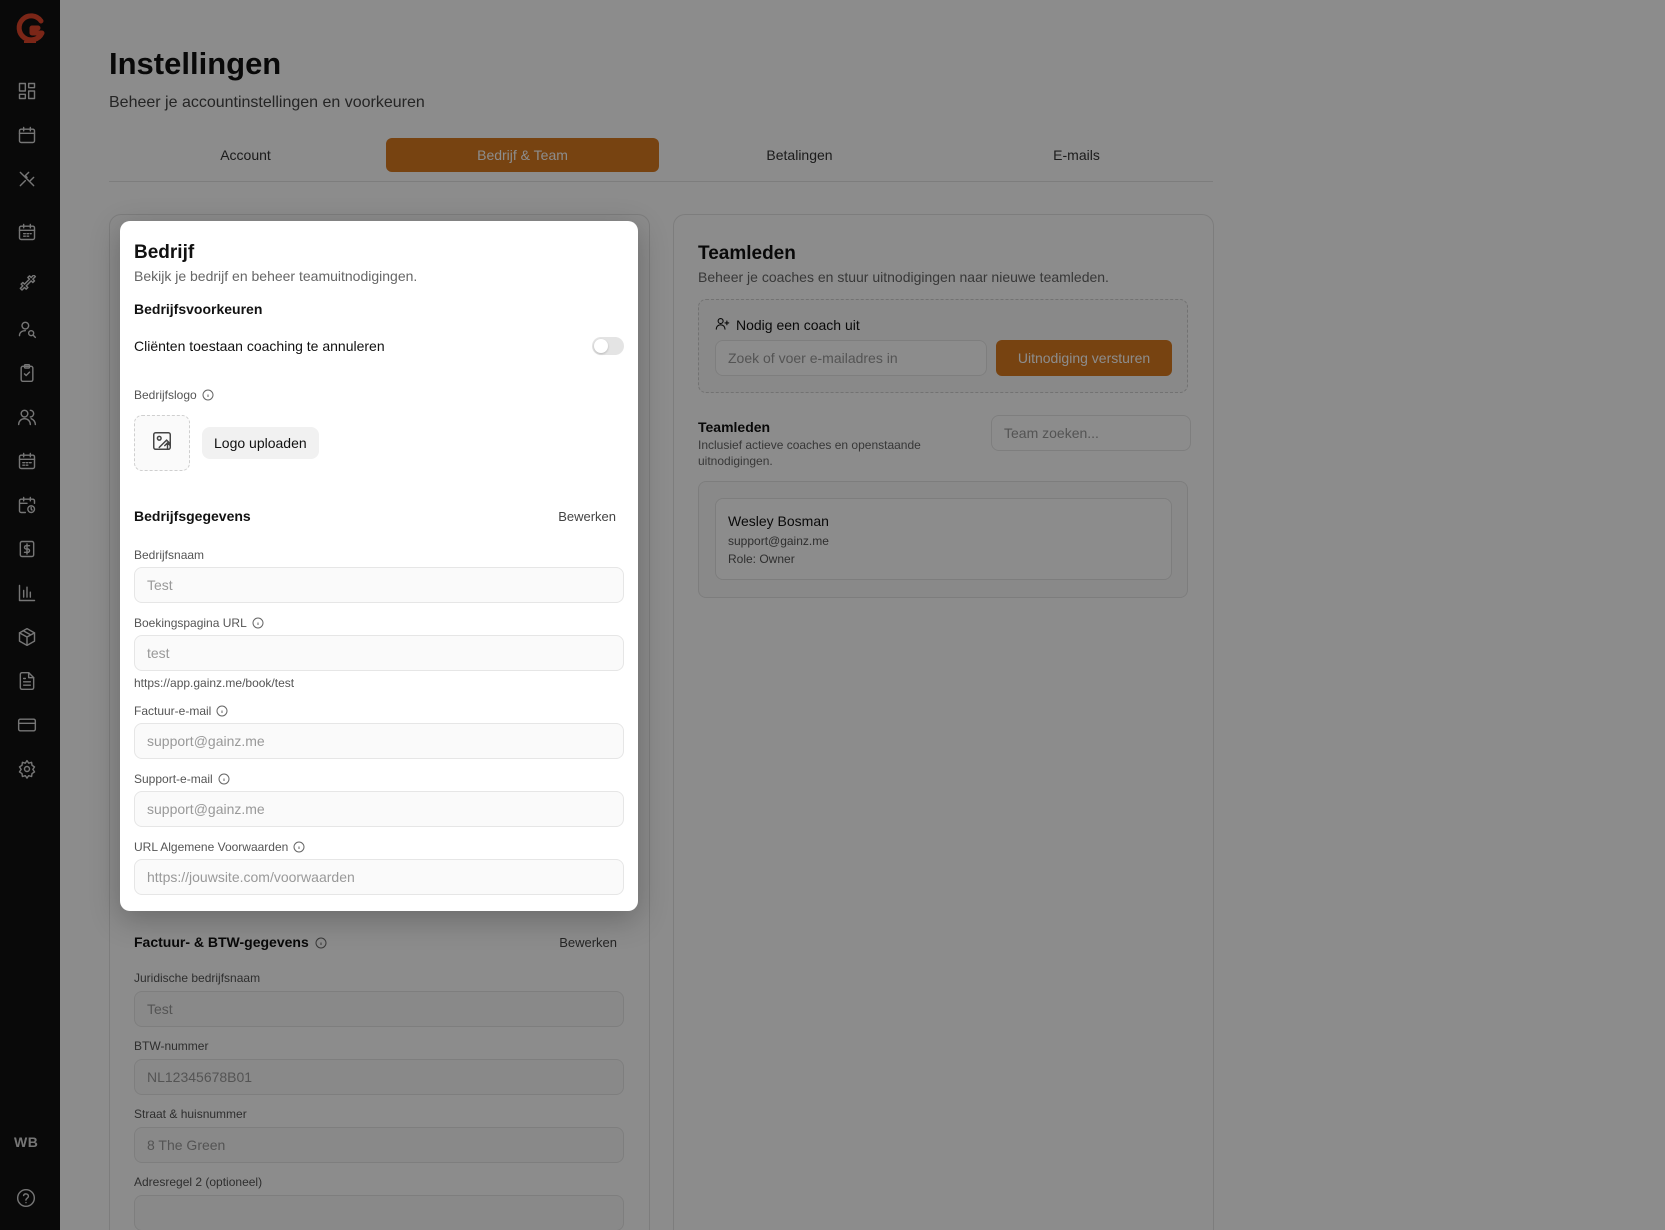  I want to click on image-upload-icon, so click(162, 443).